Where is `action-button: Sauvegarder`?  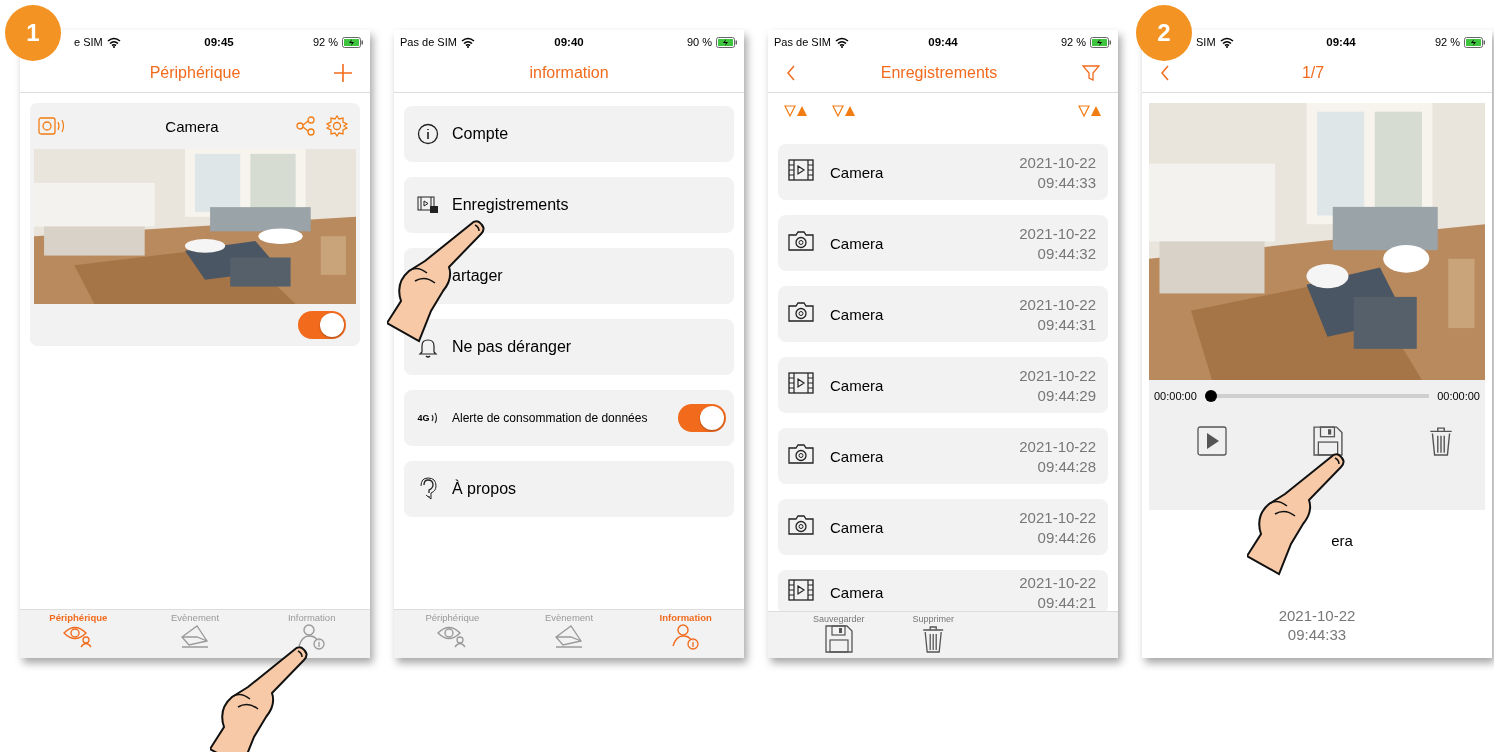 action-button: Sauvegarder is located at coordinates (839, 635).